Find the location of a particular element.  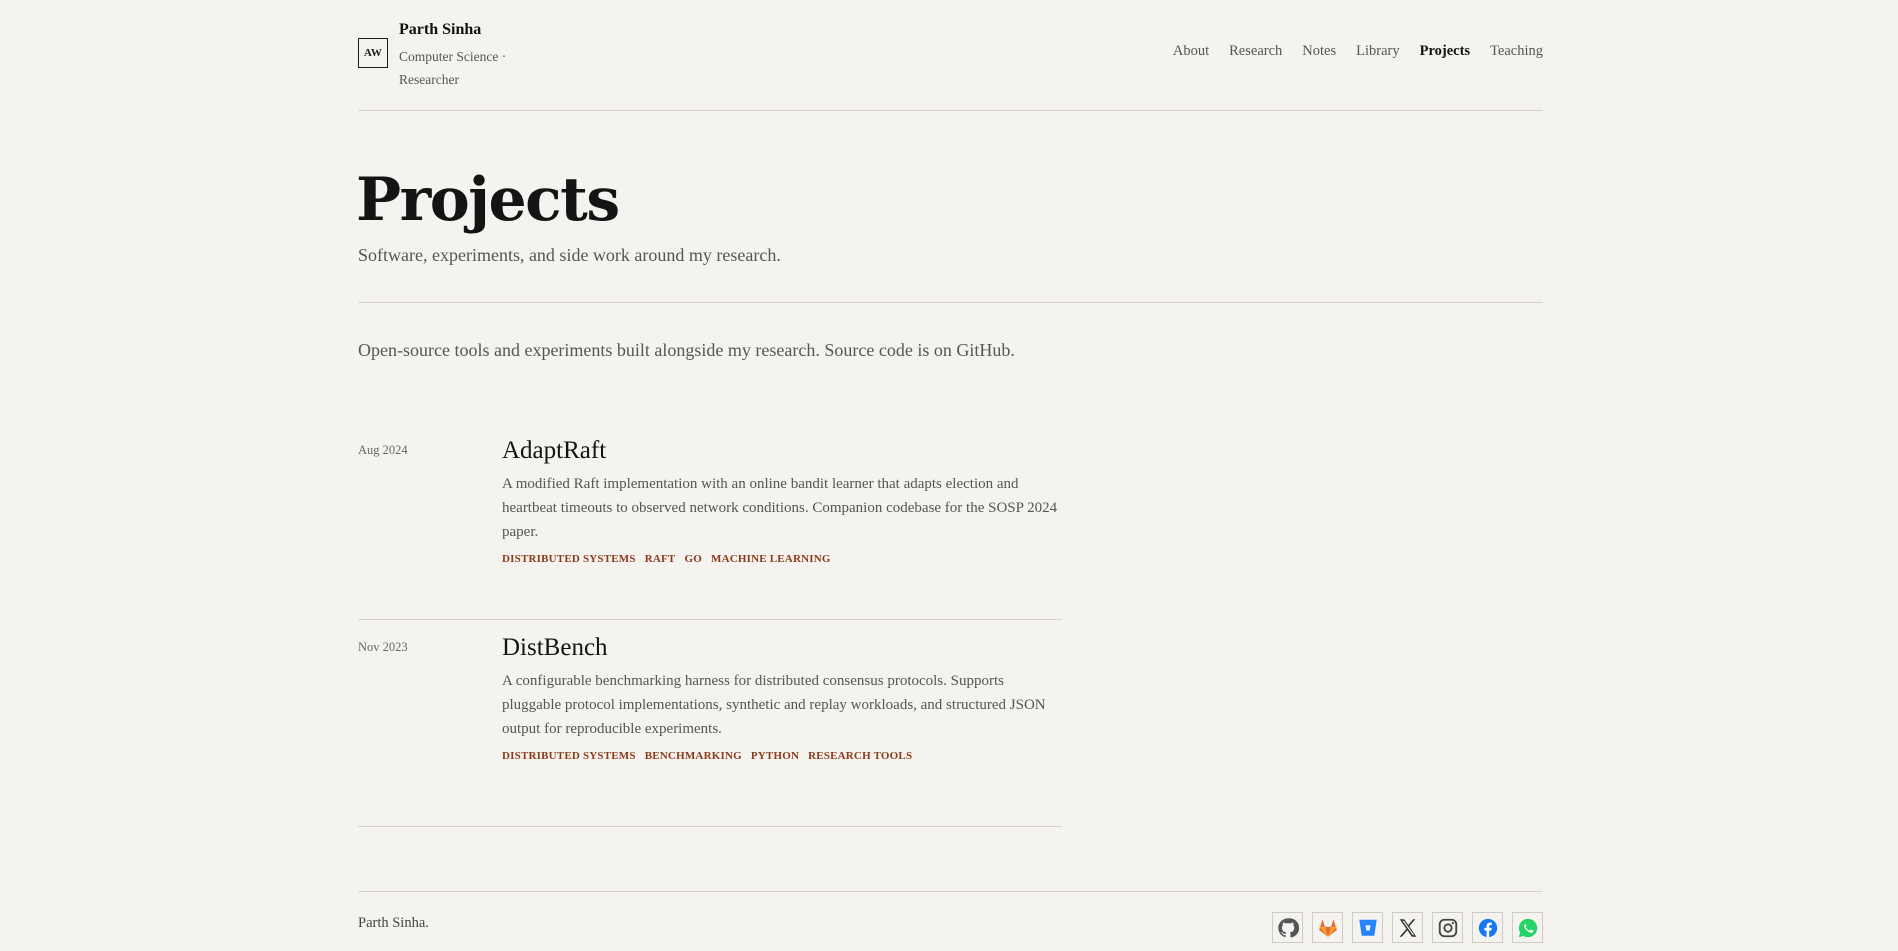

x-icon is located at coordinates (1407, 927).